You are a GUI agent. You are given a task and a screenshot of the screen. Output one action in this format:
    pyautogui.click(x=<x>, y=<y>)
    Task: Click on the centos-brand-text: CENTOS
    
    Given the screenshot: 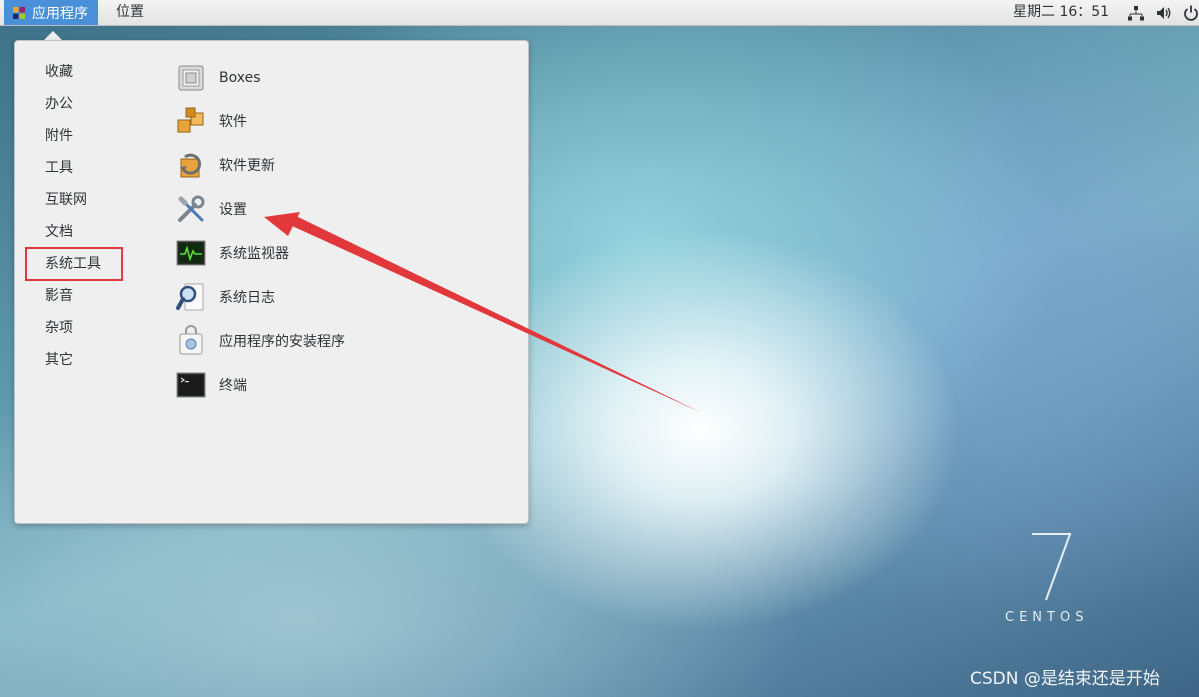 What is the action you would take?
    pyautogui.click(x=1047, y=617)
    